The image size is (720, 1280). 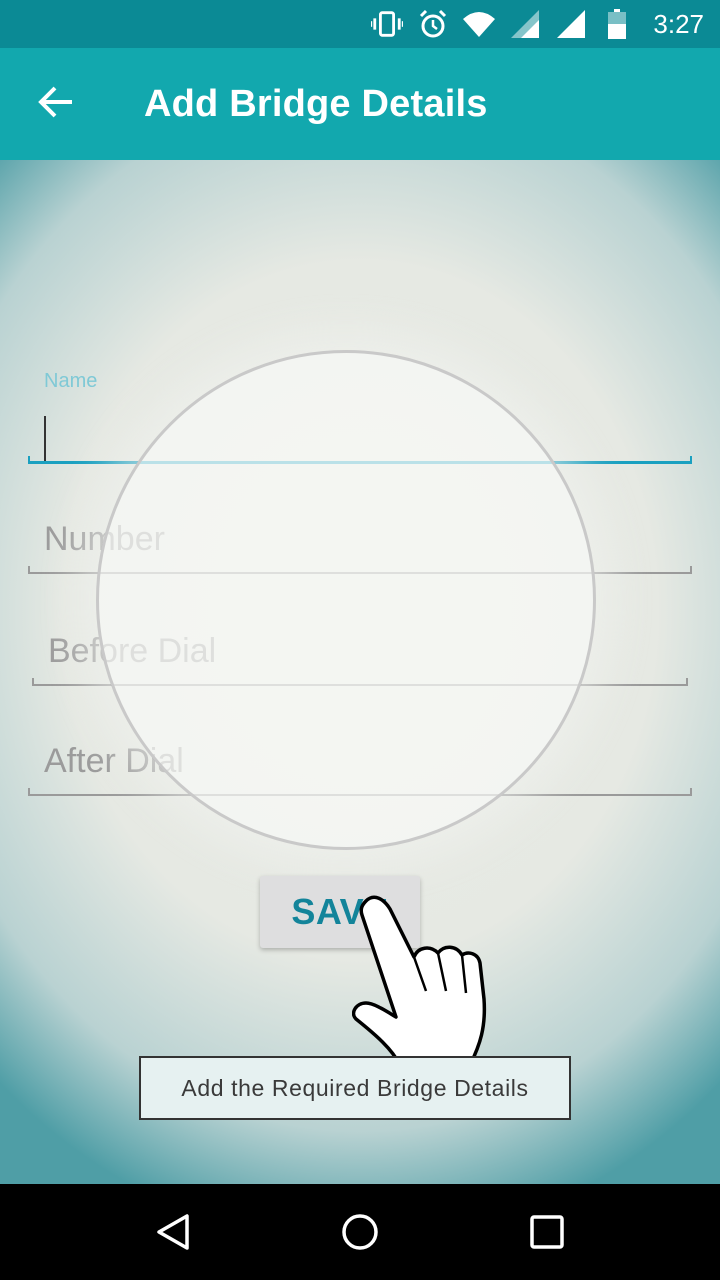 What do you see at coordinates (316, 103) in the screenshot?
I see `page-title: Add Bridge Details` at bounding box center [316, 103].